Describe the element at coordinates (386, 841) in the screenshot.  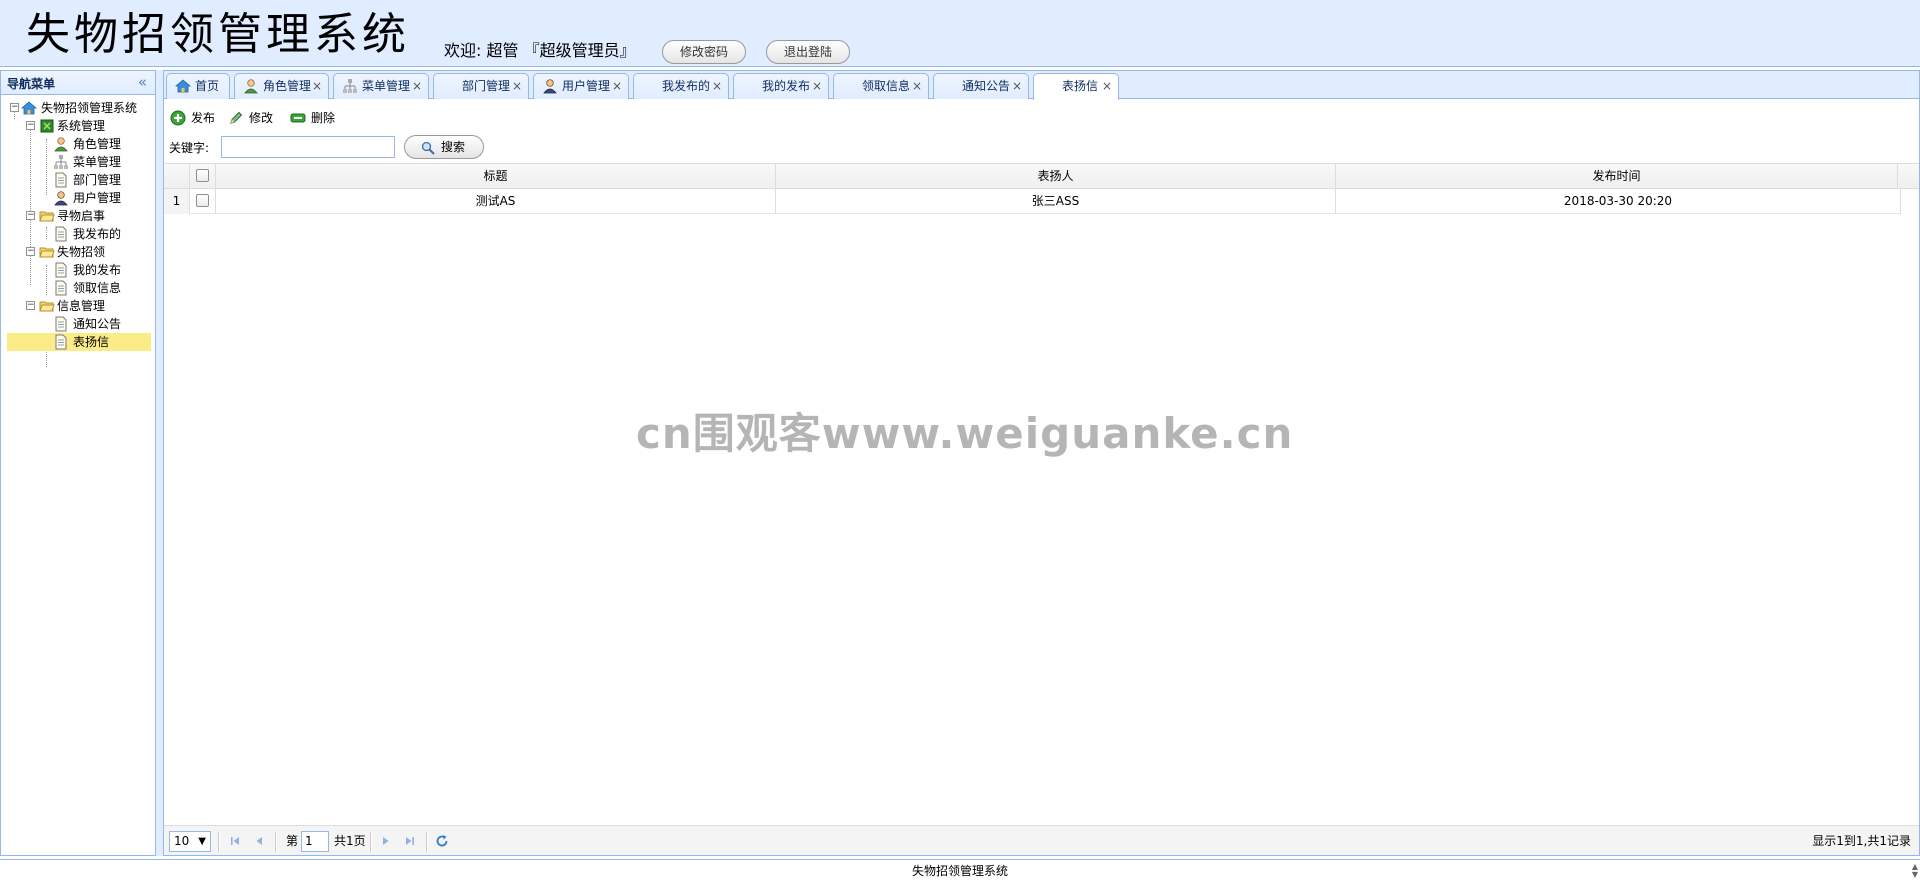
I see `next-page-icon` at that location.